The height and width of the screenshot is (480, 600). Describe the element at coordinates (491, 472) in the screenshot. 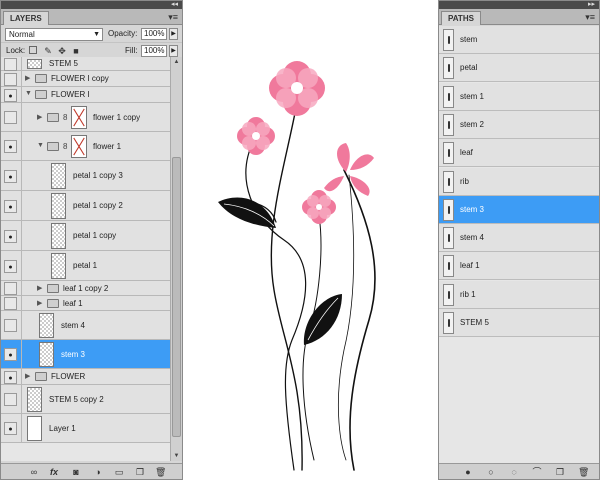

I see `stroke-path-icon: ○` at that location.